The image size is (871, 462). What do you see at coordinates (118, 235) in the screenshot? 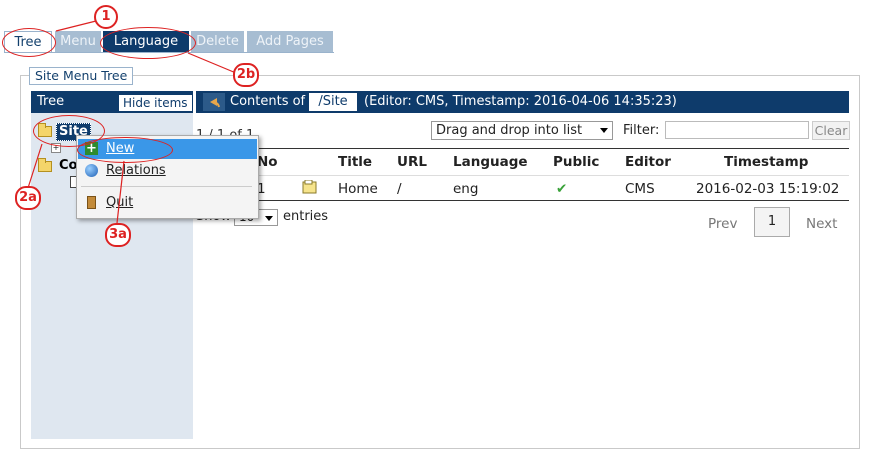
I see `annotation-badge-3a: 3a` at bounding box center [118, 235].